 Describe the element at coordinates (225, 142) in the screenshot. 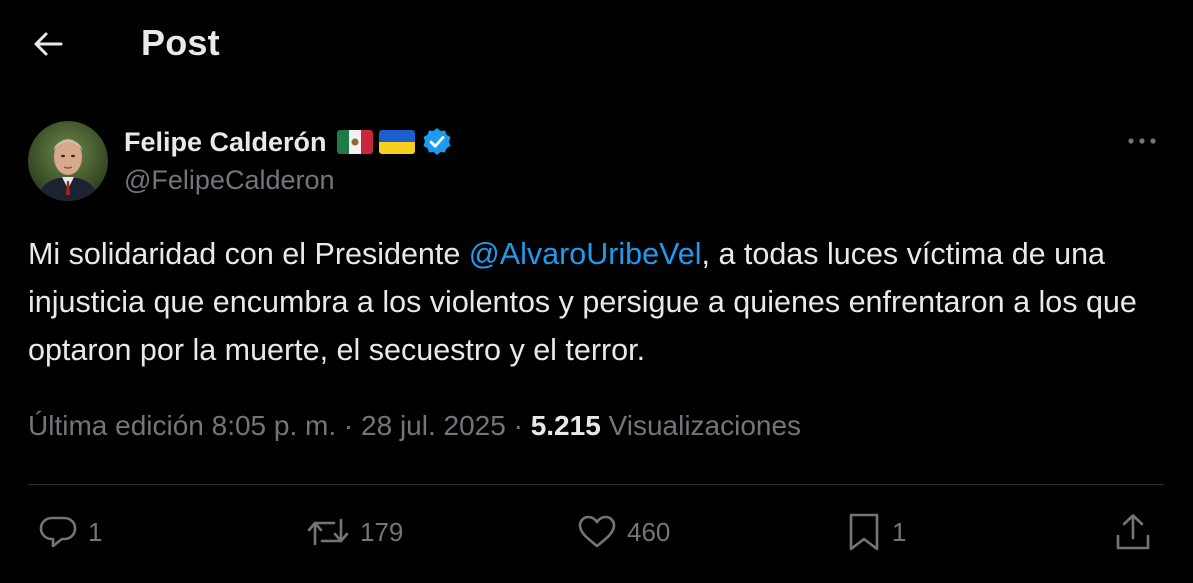

I see `display-name: Felipe Calderón` at that location.